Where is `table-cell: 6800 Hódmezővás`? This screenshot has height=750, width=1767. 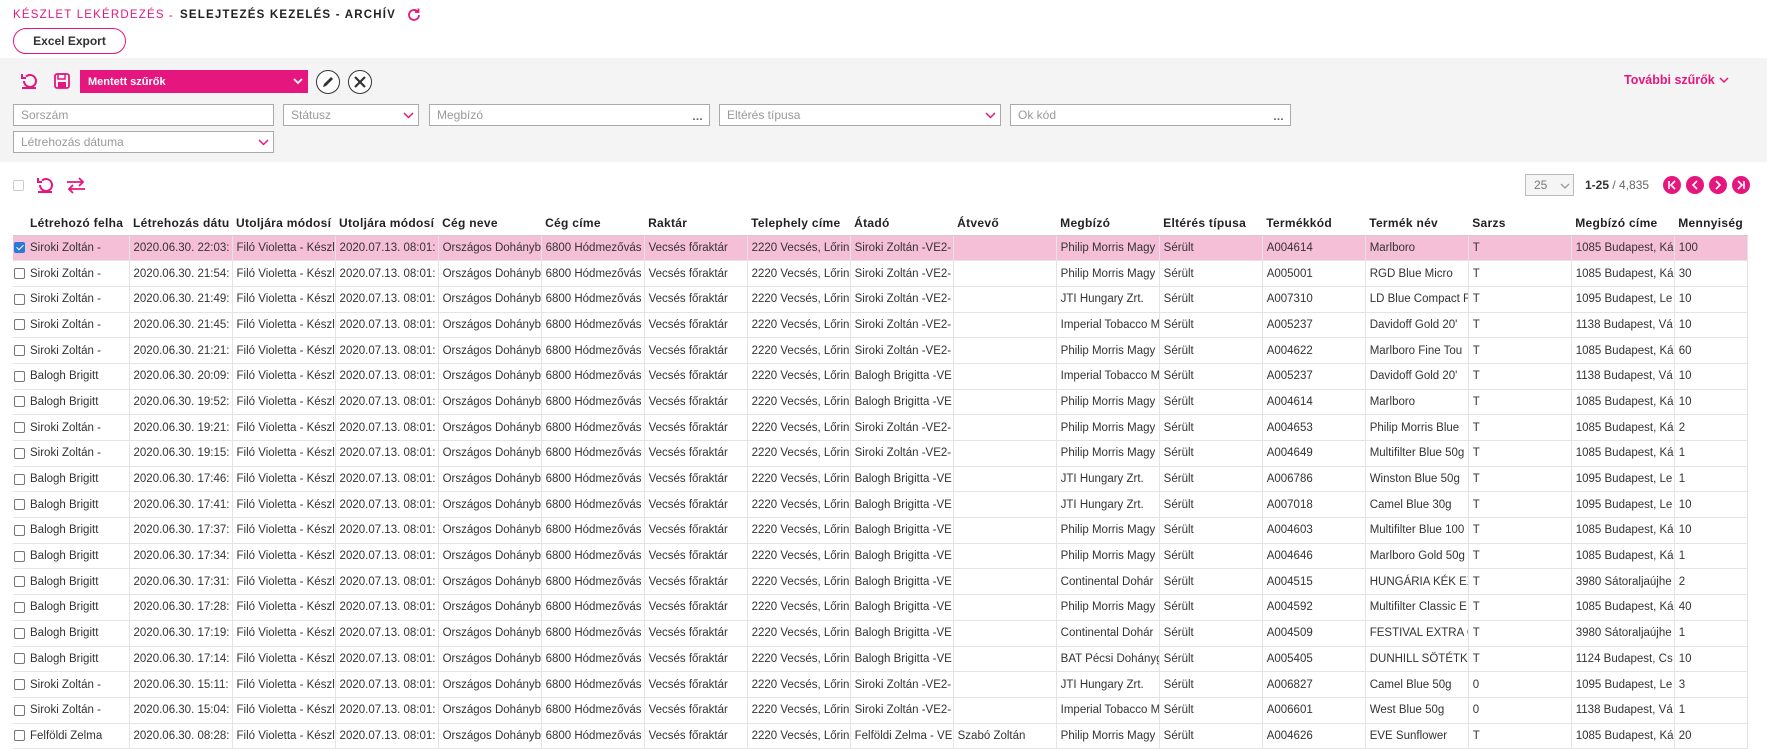
table-cell: 6800 Hódmezővás is located at coordinates (593, 427).